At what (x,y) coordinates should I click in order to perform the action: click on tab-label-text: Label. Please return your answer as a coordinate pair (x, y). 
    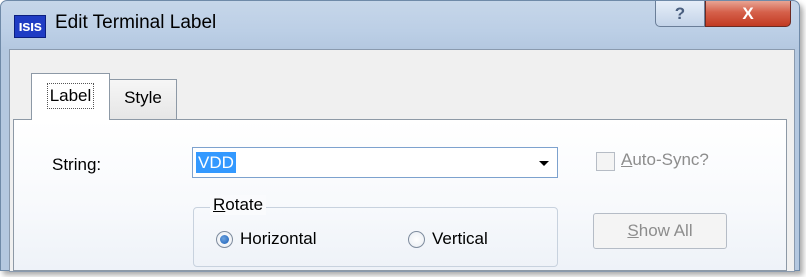
    Looking at the image, I should click on (70, 96).